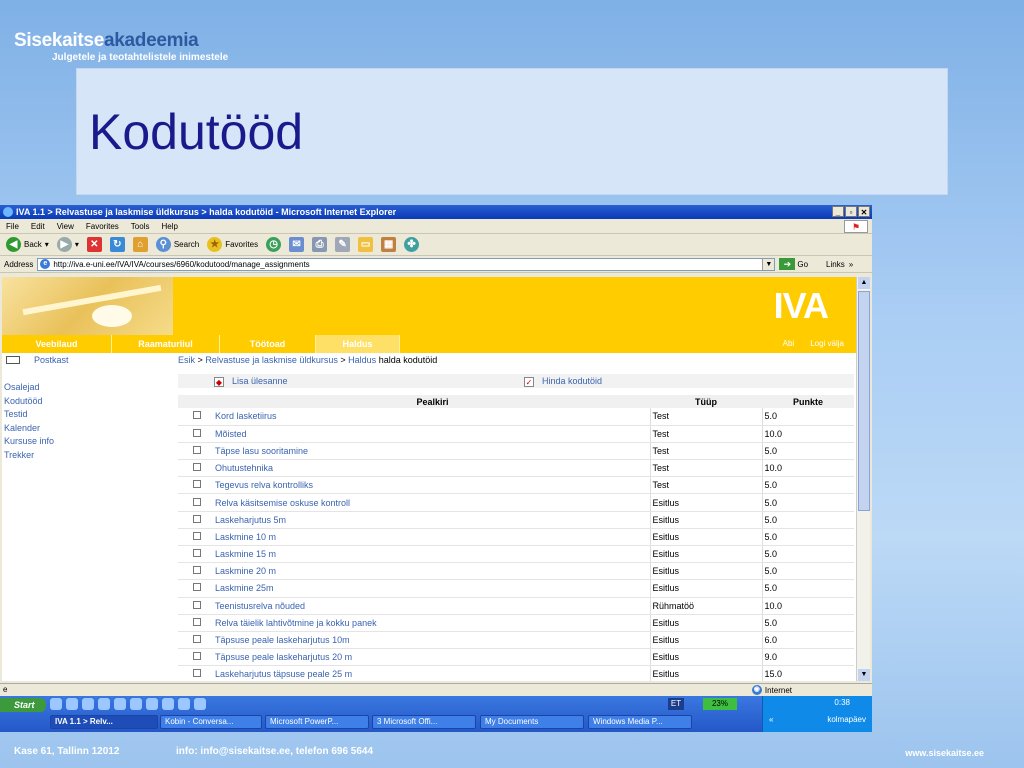 This screenshot has width=1024, height=768. Describe the element at coordinates (432, 451) in the screenshot. I see `assignment-title-link: Täpse lasu sooritamine` at that location.